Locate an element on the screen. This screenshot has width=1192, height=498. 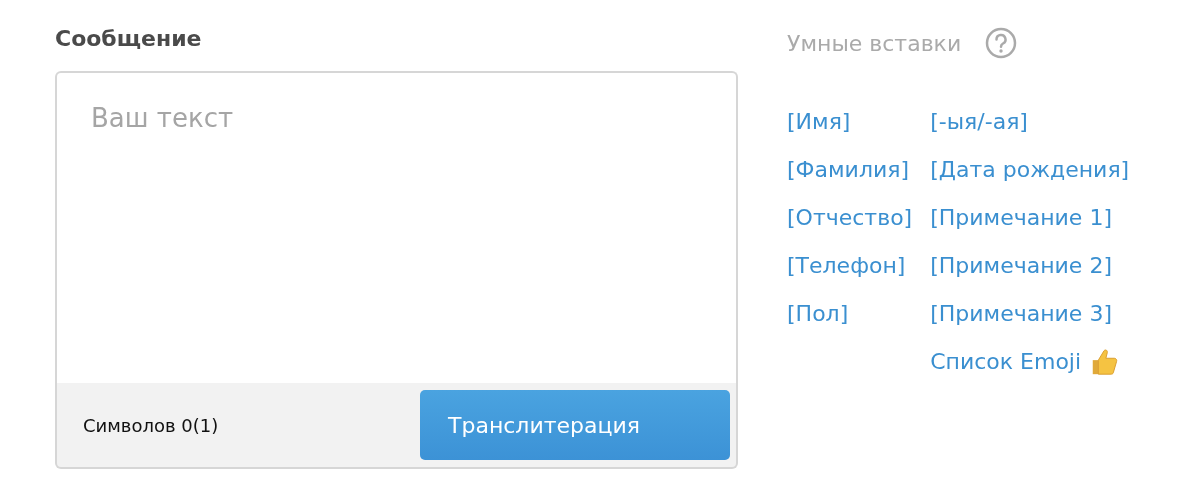
transliteration-button: Транслитерация is located at coordinates (575, 425).